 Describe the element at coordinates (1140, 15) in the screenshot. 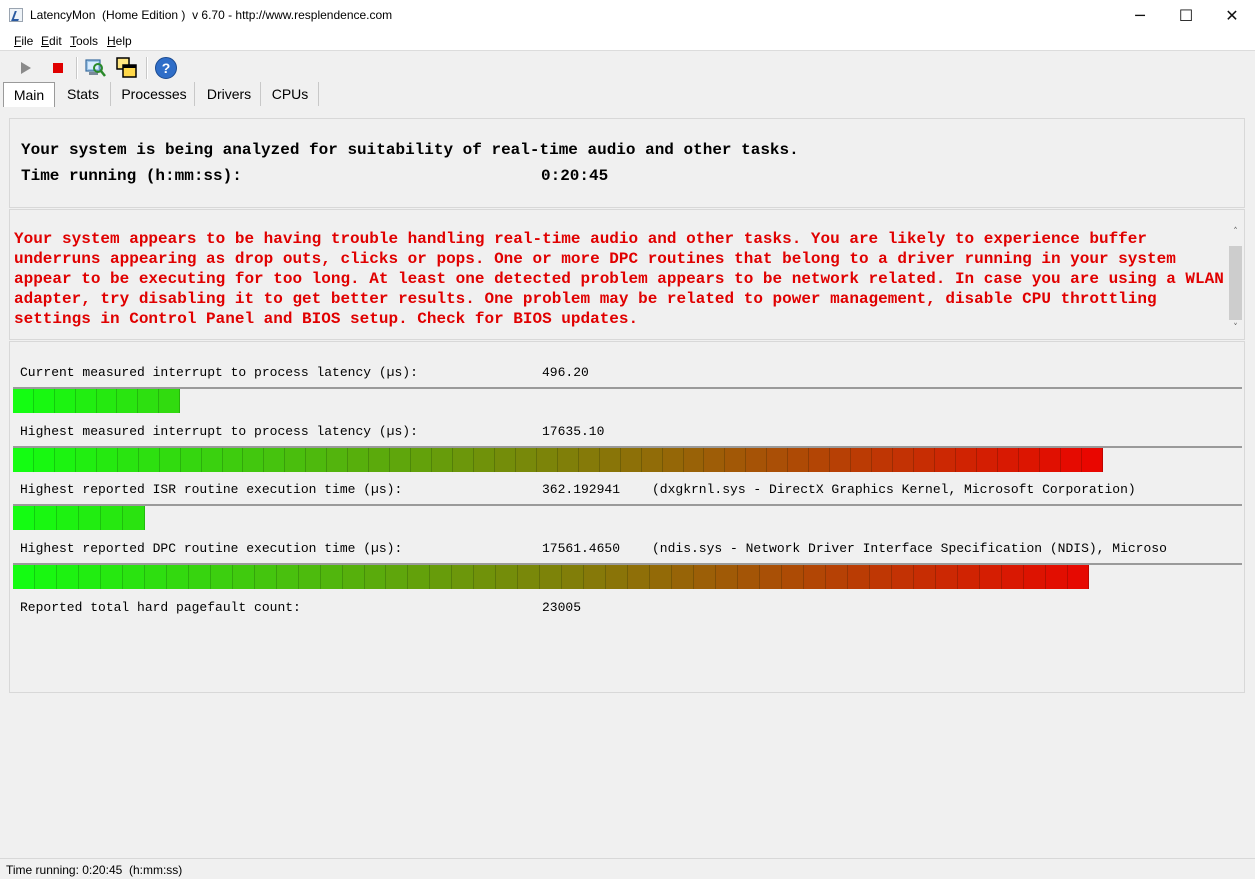

I see `minimize-button: ─` at that location.